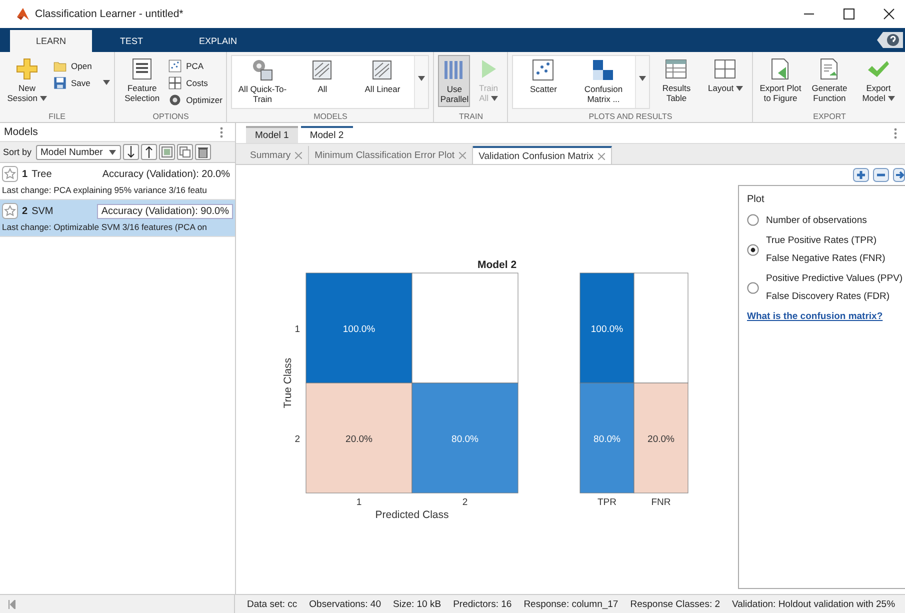 Image resolution: width=905 pixels, height=613 pixels. I want to click on help-link: What is the confusion matrix?, so click(826, 316).